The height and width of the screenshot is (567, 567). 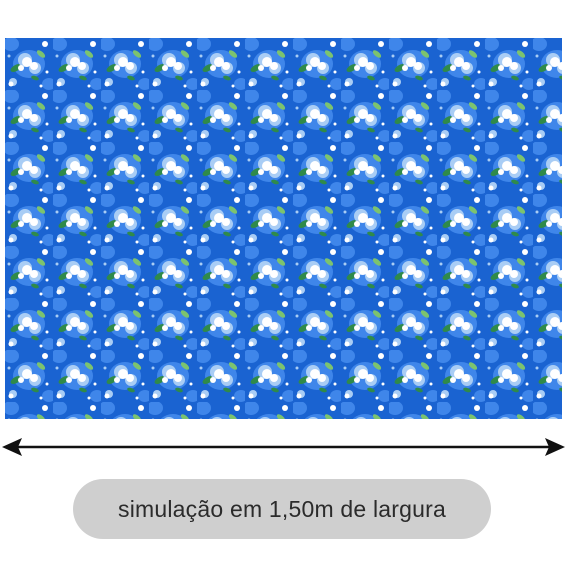 I want to click on double-headed-arrow-icon, so click(x=283, y=447).